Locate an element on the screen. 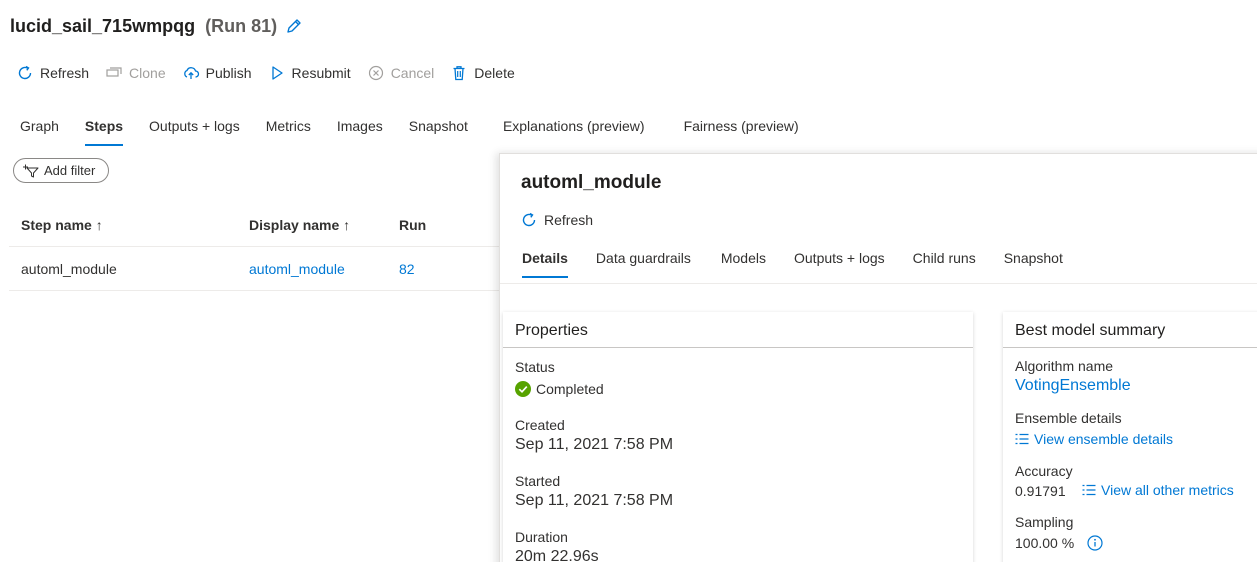 Image resolution: width=1257 pixels, height=562 pixels. algorithm-link: VotingEnsemble is located at coordinates (1073, 386).